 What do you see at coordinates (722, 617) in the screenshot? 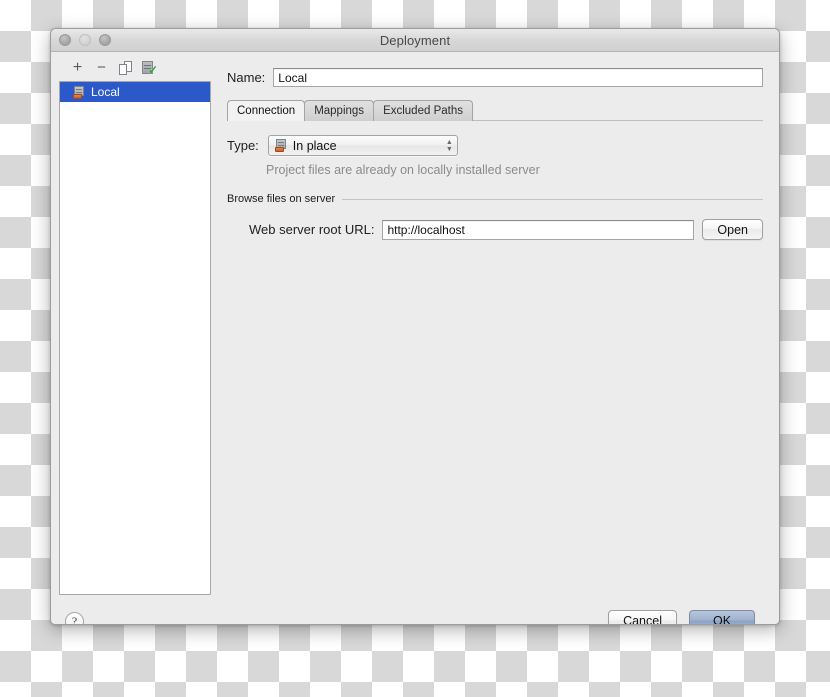
I see `ok-button: OK` at bounding box center [722, 617].